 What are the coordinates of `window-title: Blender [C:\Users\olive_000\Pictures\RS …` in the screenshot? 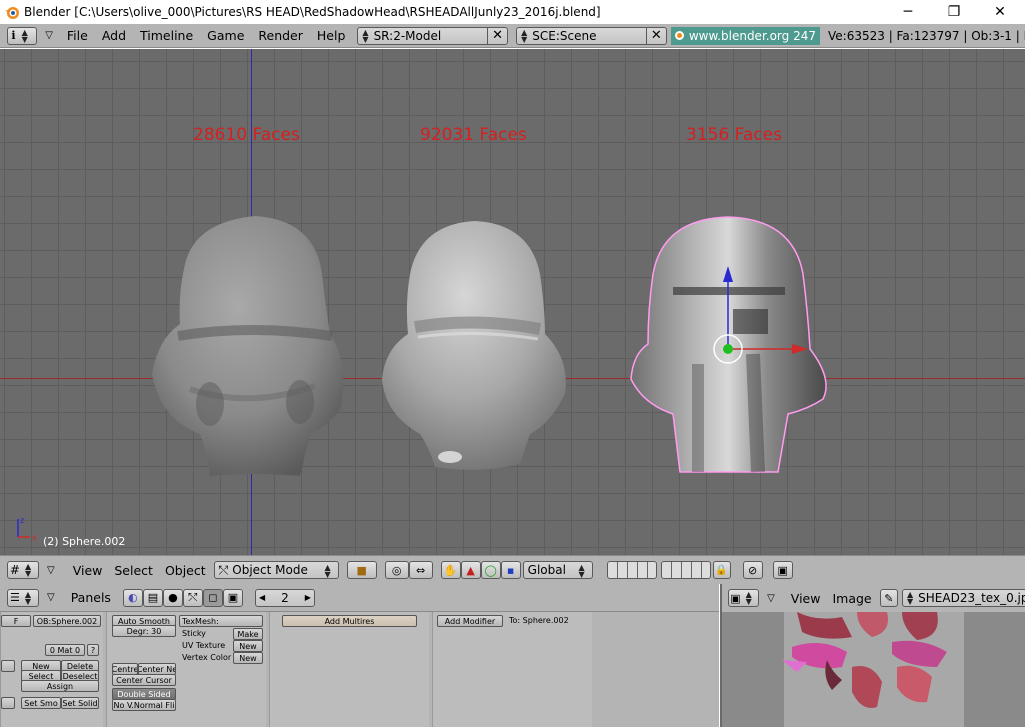 It's located at (312, 12).